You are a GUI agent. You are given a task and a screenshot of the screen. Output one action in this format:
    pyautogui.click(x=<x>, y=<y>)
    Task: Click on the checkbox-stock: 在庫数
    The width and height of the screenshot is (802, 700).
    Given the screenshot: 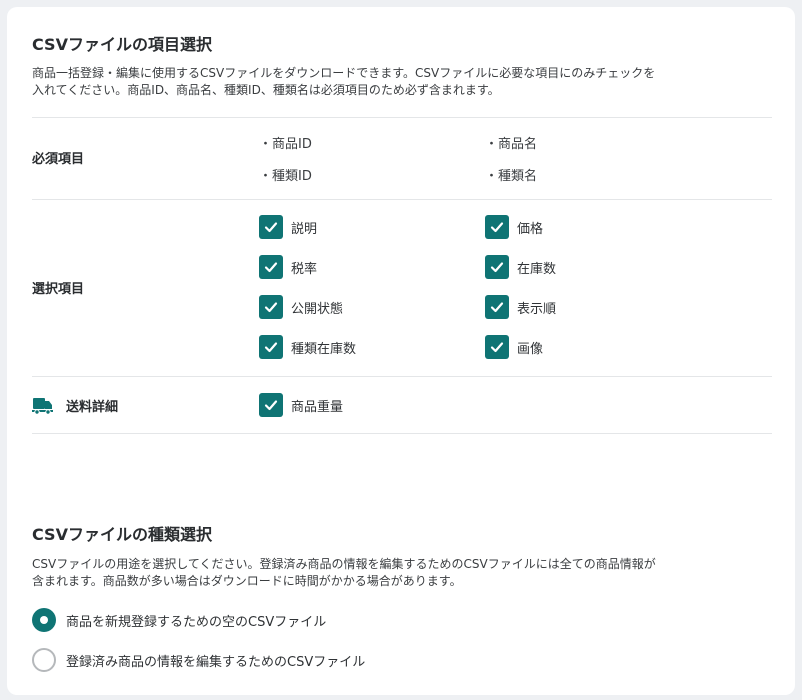 What is the action you would take?
    pyautogui.click(x=520, y=267)
    